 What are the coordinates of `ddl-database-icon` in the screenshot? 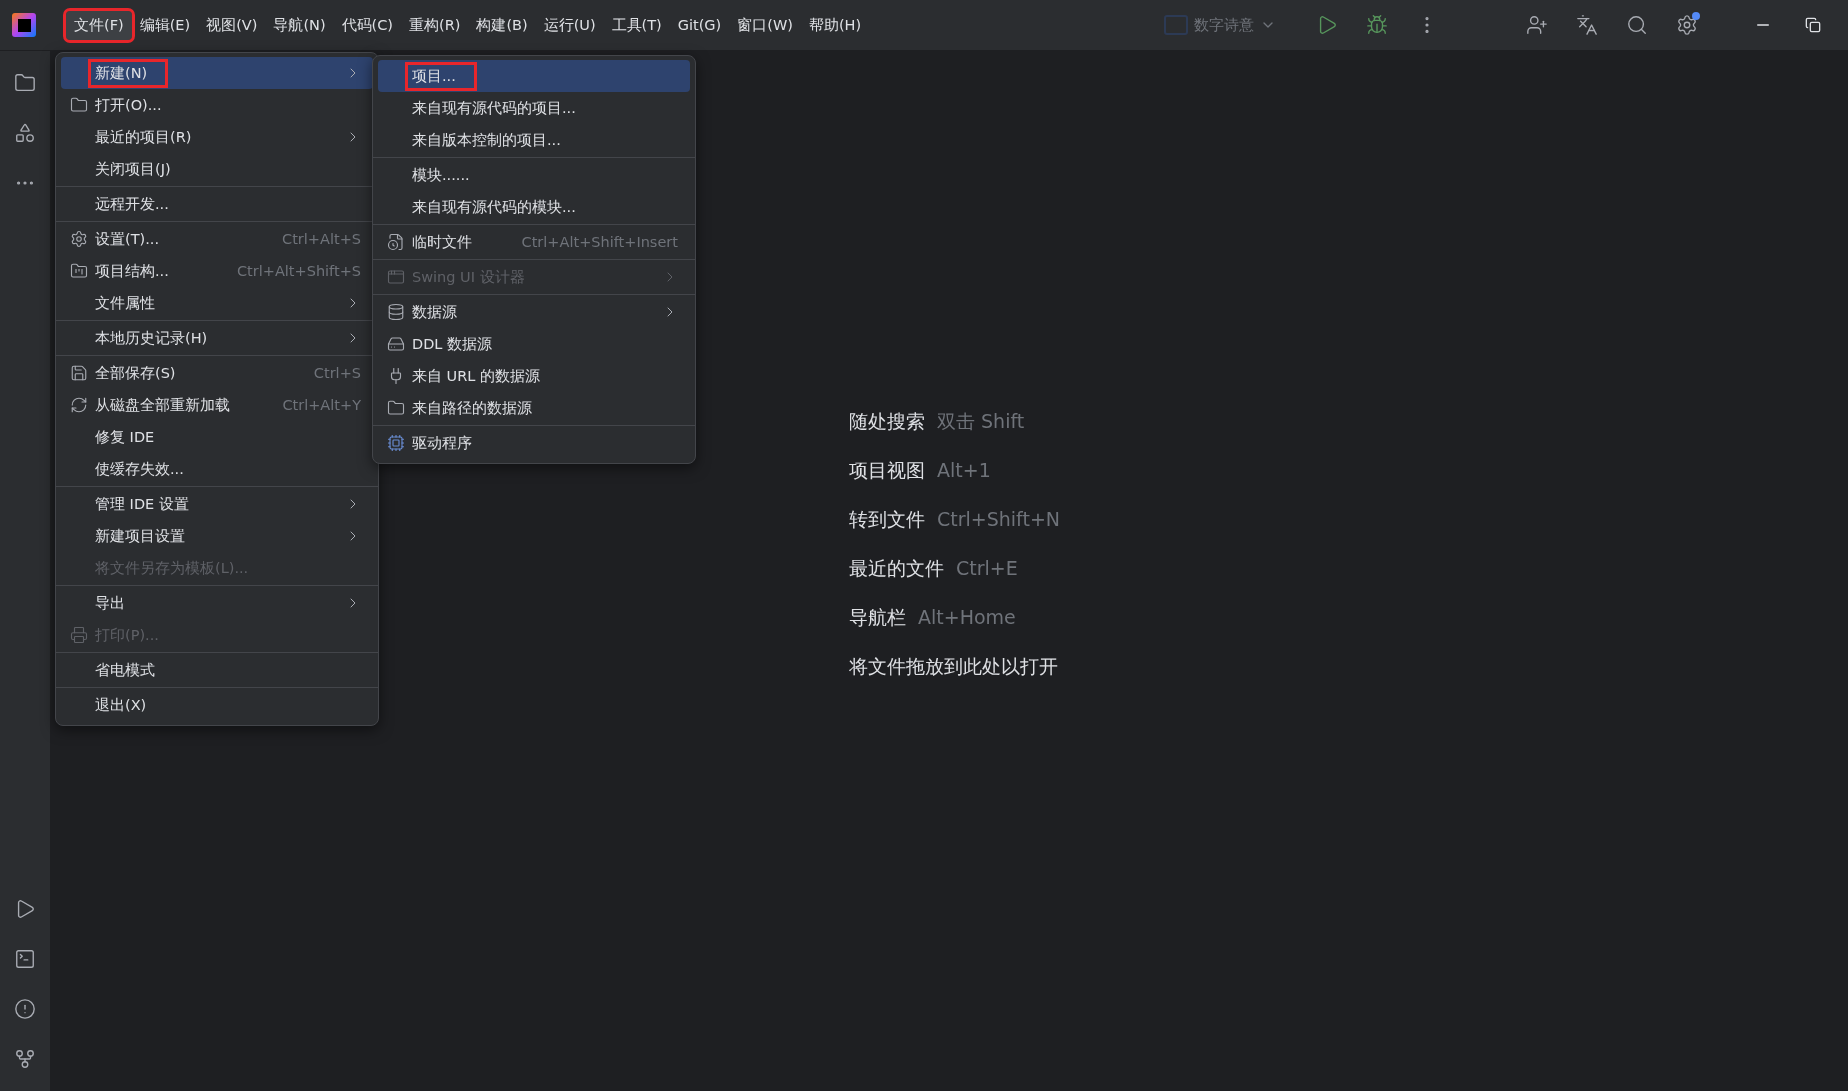 It's located at (396, 344).